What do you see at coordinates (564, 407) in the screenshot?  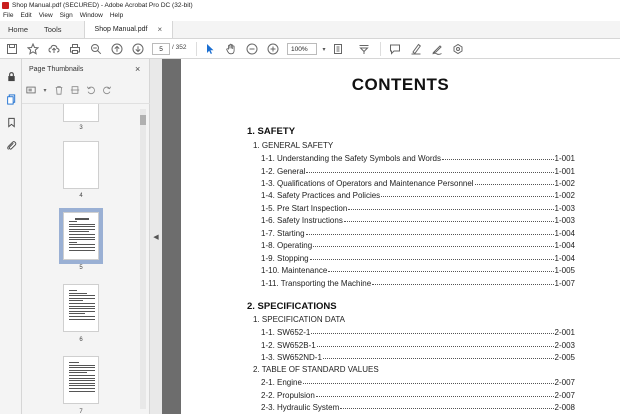 I see `toc-entry-page: 2-008` at bounding box center [564, 407].